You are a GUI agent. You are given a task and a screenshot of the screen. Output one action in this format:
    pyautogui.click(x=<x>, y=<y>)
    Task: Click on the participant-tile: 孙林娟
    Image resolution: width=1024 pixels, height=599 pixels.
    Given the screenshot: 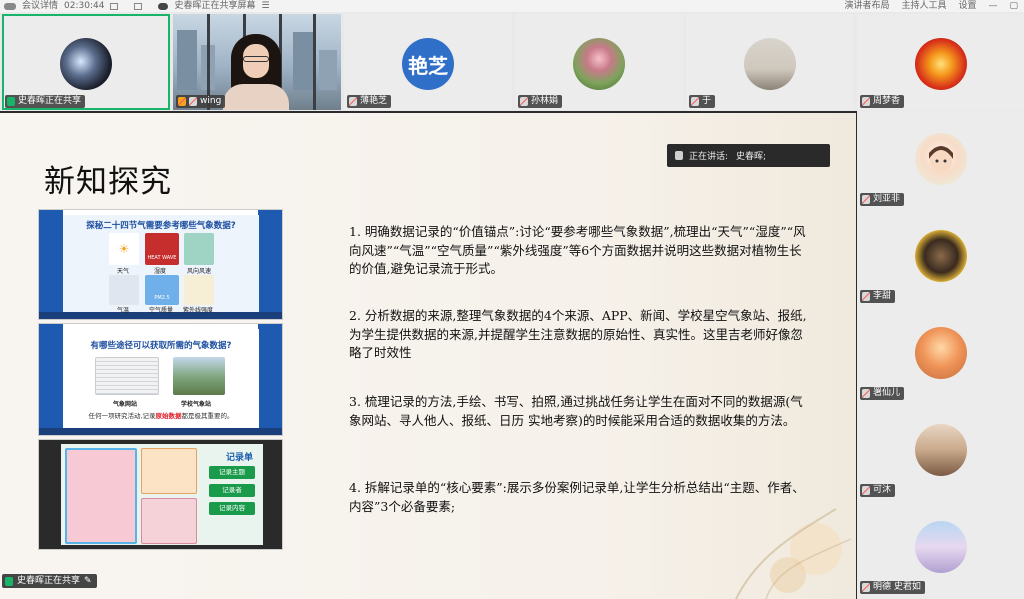 What is the action you would take?
    pyautogui.click(x=599, y=62)
    